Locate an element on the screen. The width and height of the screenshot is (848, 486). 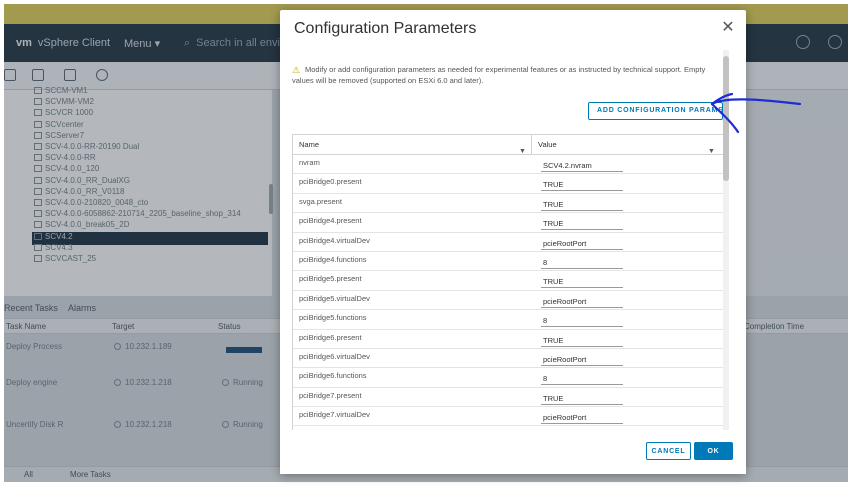
parameter-row: pciBridge4.virtualDev is located at coordinates (508, 242).